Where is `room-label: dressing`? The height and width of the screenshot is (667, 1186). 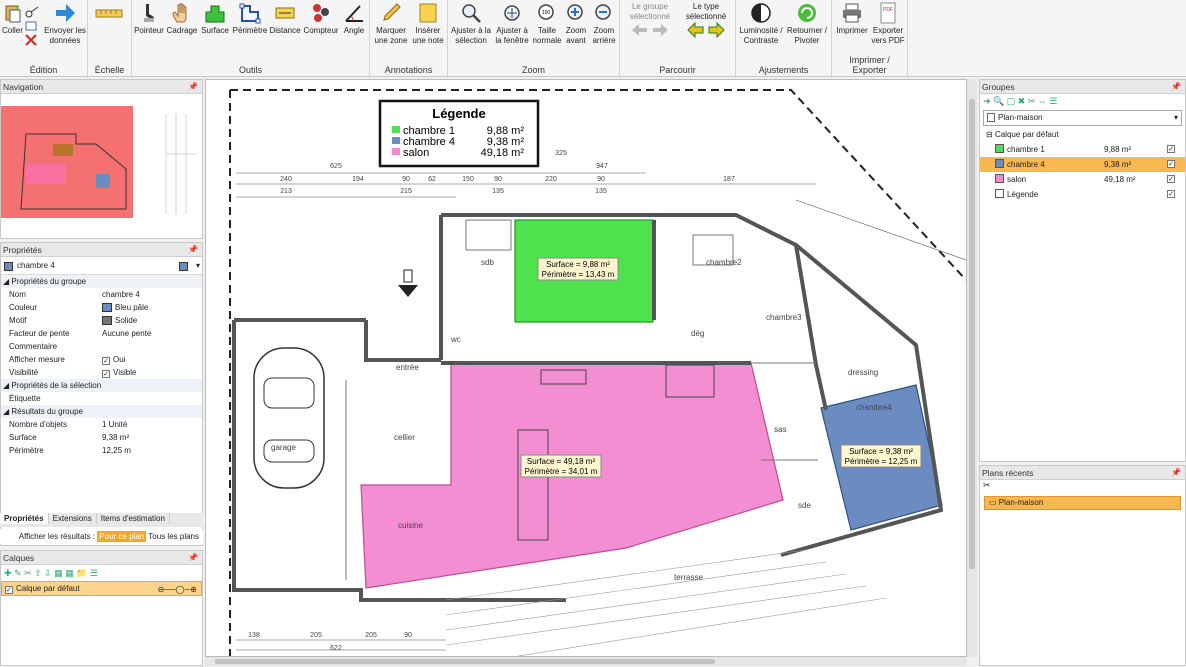
room-label: dressing is located at coordinates (863, 372).